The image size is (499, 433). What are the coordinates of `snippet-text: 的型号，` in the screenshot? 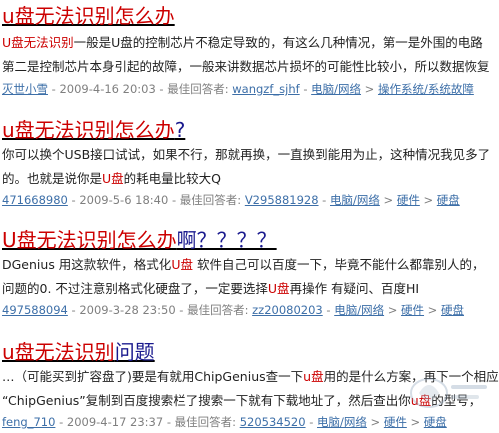 It's located at (456, 400).